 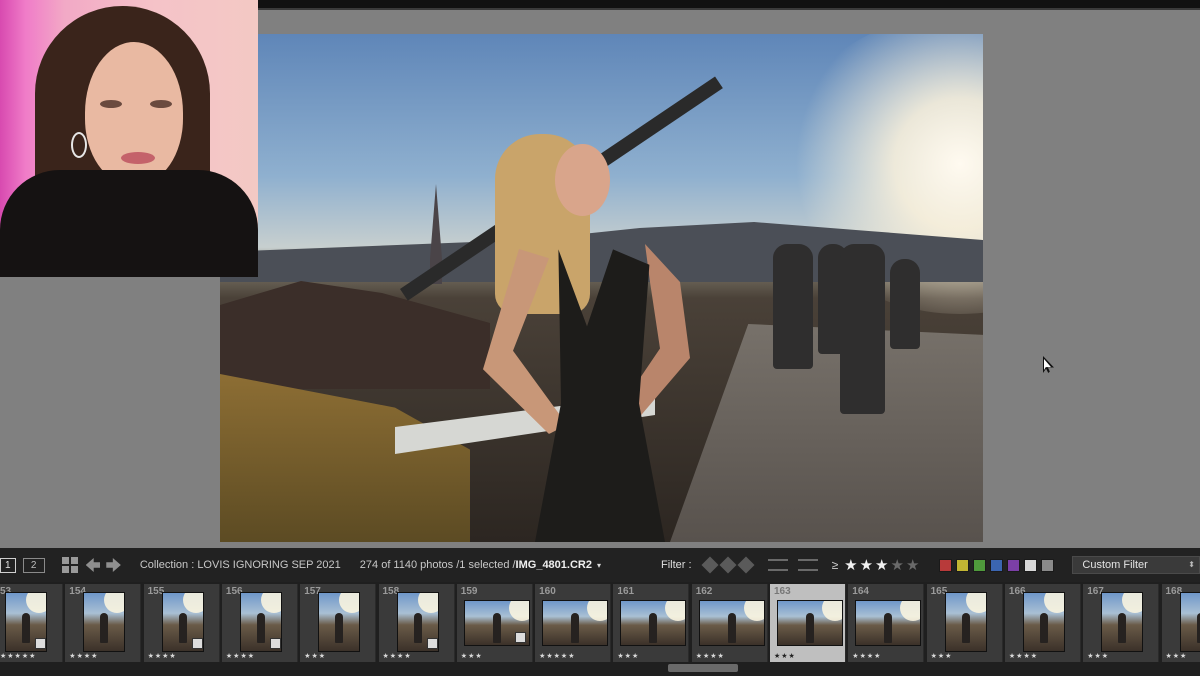 What do you see at coordinates (867, 565) in the screenshot?
I see `rating-stars-active: ★★★` at bounding box center [867, 565].